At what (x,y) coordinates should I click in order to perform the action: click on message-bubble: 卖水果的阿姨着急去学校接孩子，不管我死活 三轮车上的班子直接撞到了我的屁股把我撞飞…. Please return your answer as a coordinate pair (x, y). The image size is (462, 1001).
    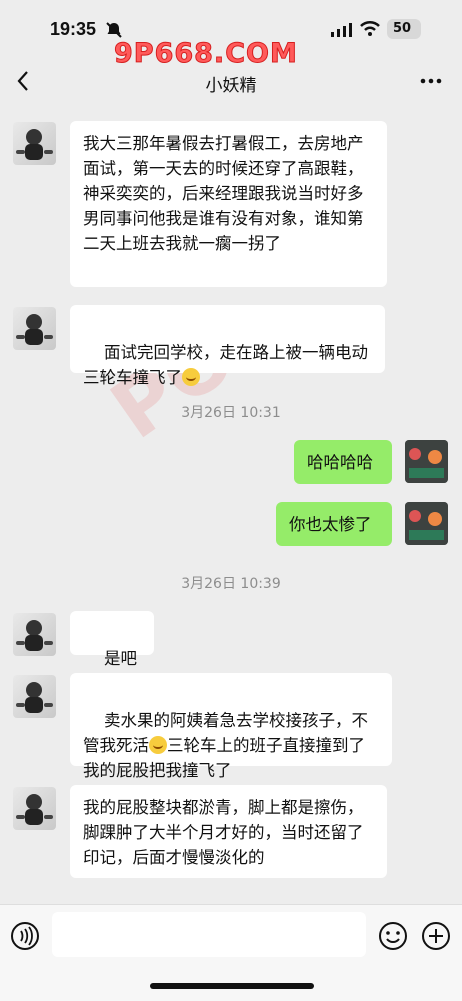
    Looking at the image, I should click on (231, 726).